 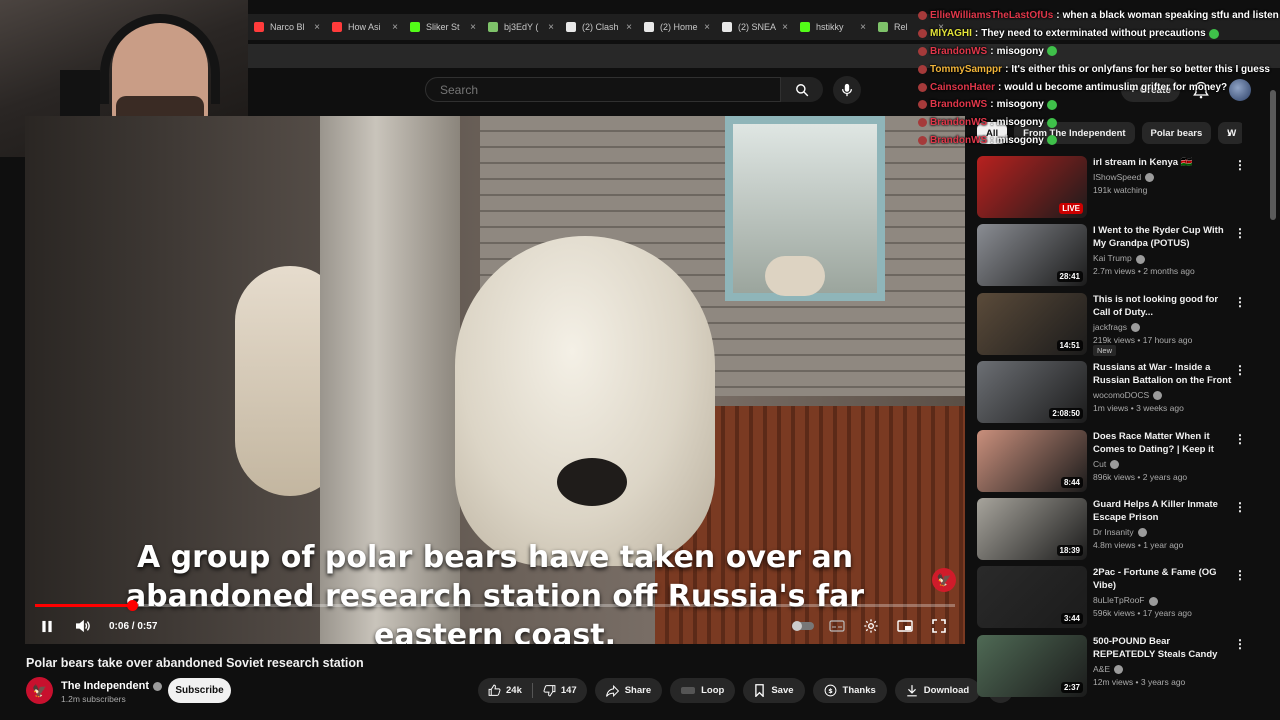 I want to click on settings-button, so click(x=871, y=626).